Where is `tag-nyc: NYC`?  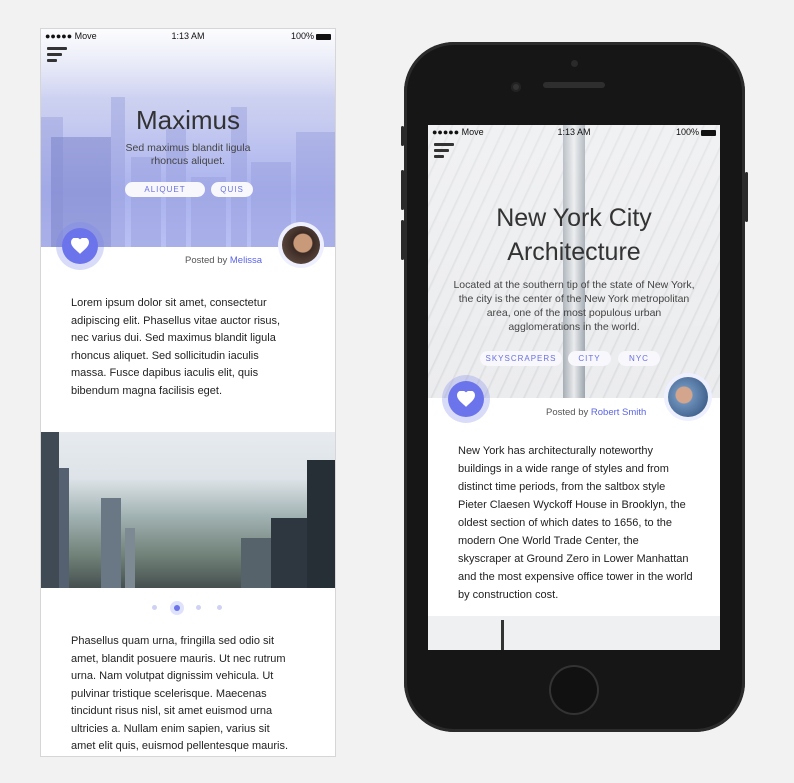
tag-nyc: NYC is located at coordinates (639, 358).